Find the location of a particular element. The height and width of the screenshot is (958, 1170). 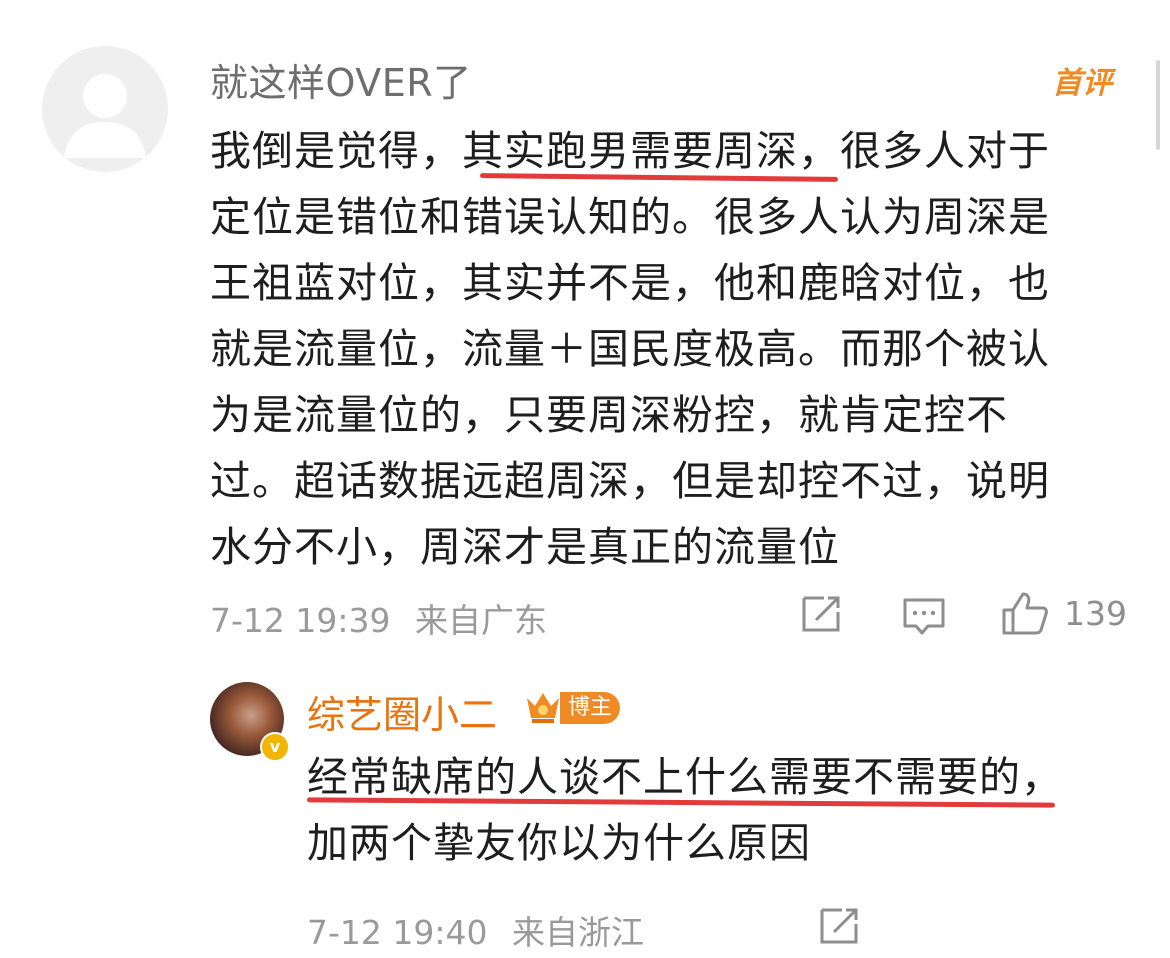

timestamp: 7-12 19:40 is located at coordinates (397, 932).